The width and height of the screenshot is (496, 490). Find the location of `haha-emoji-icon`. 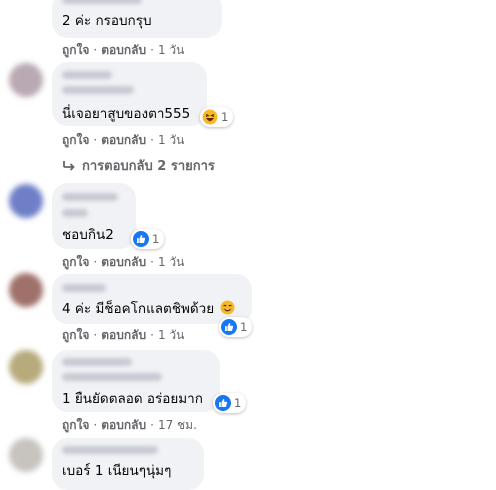

haha-emoji-icon is located at coordinates (210, 117).